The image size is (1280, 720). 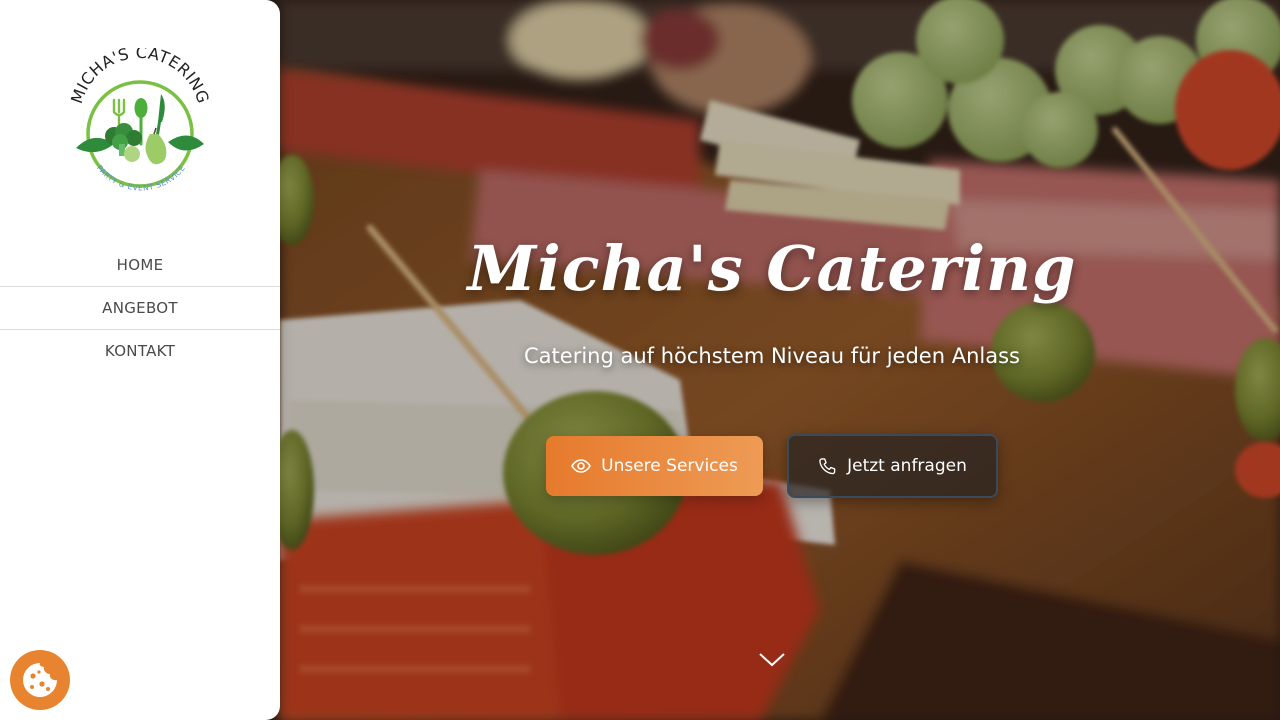 What do you see at coordinates (669, 466) in the screenshot?
I see `services-button-label: Unsere Services` at bounding box center [669, 466].